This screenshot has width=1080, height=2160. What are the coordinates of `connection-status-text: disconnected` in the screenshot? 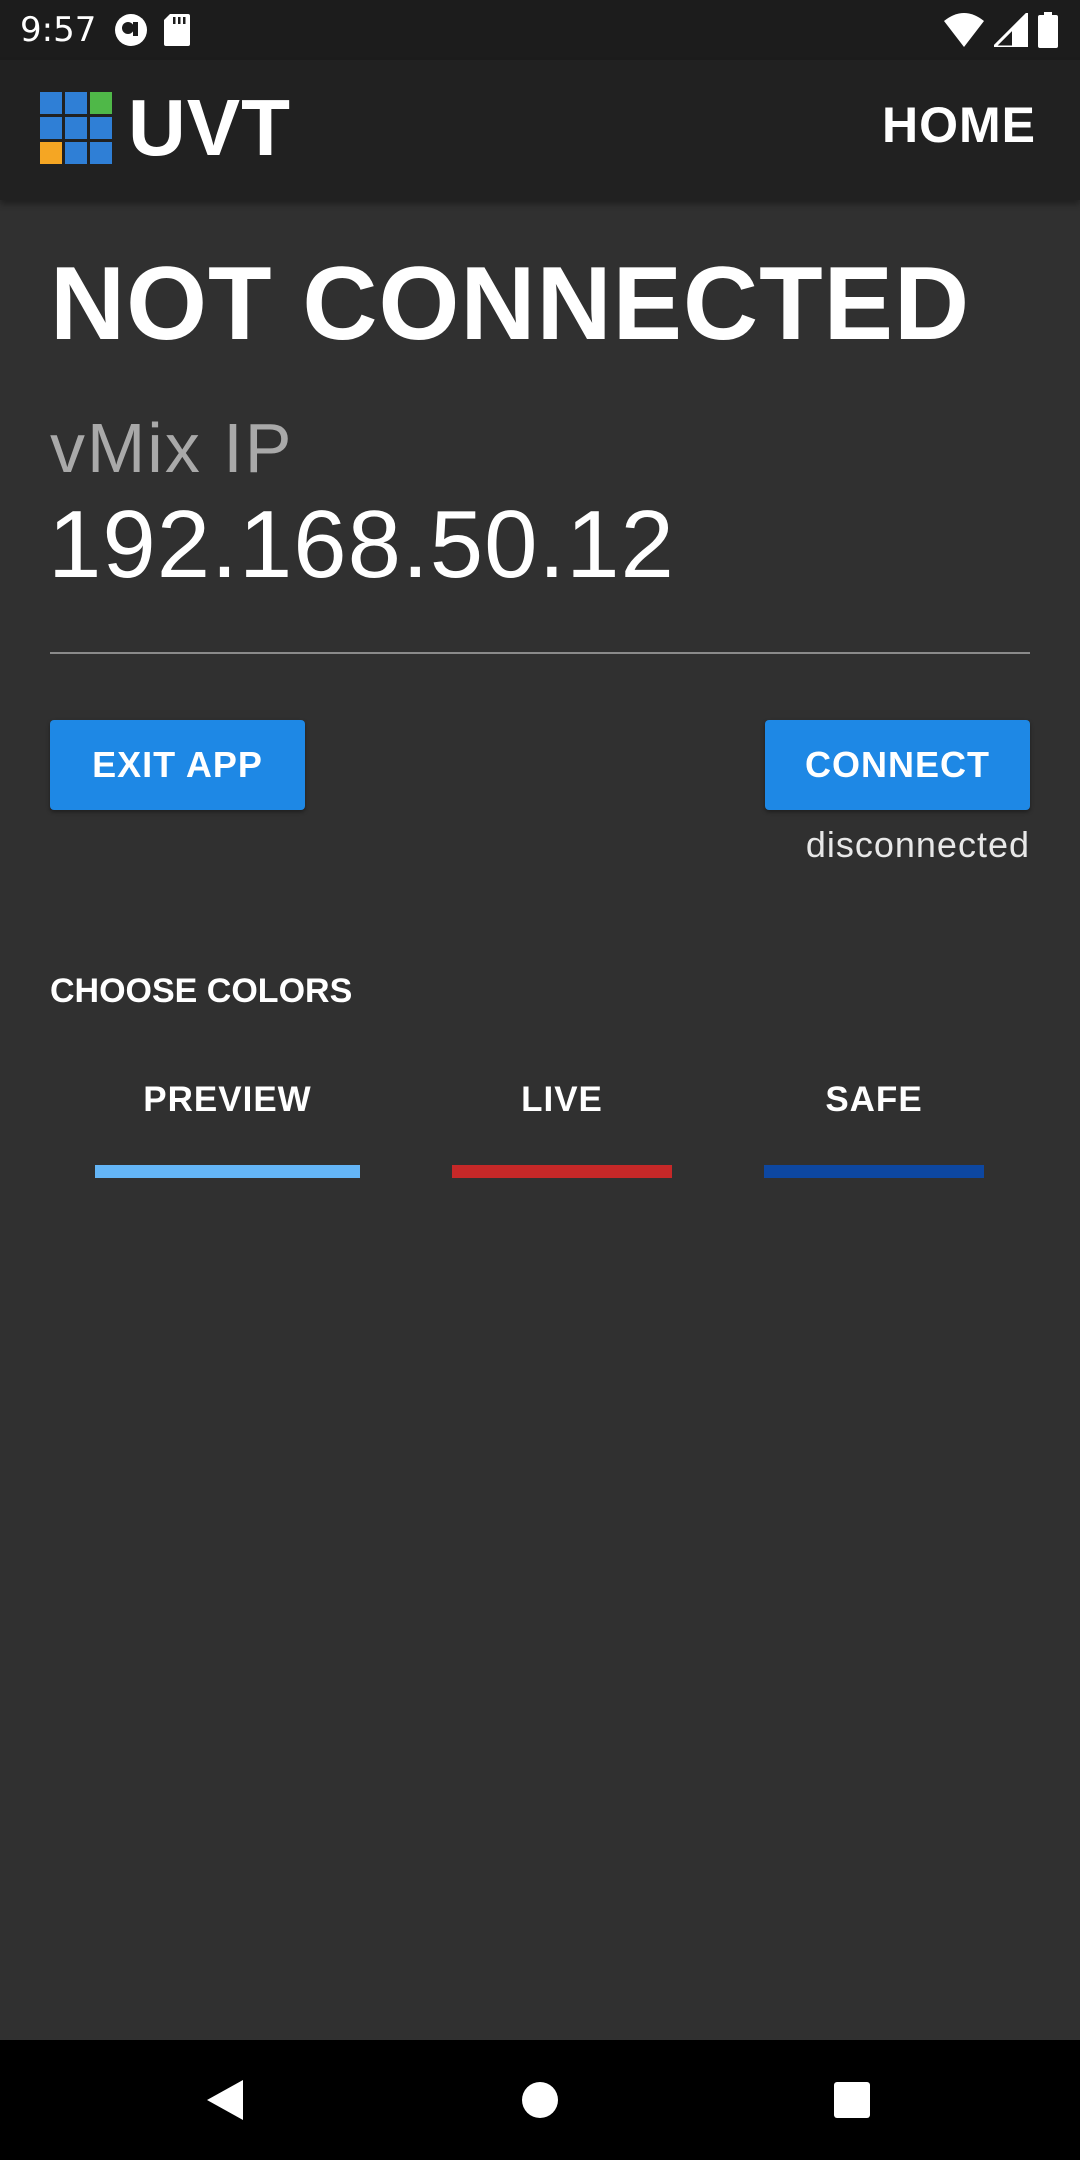 It's located at (917, 844).